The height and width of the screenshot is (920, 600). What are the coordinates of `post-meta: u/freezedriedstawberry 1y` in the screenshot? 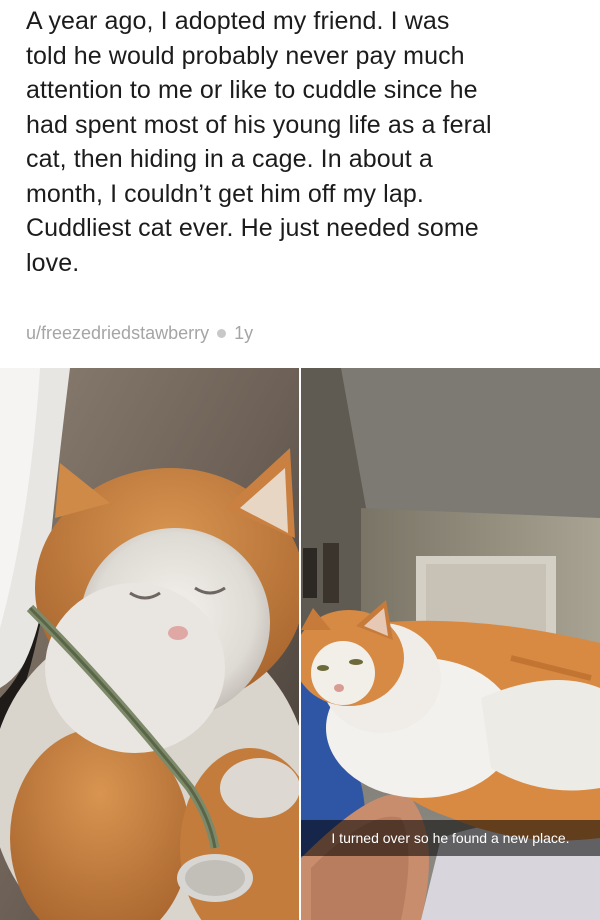 It's located at (139, 333).